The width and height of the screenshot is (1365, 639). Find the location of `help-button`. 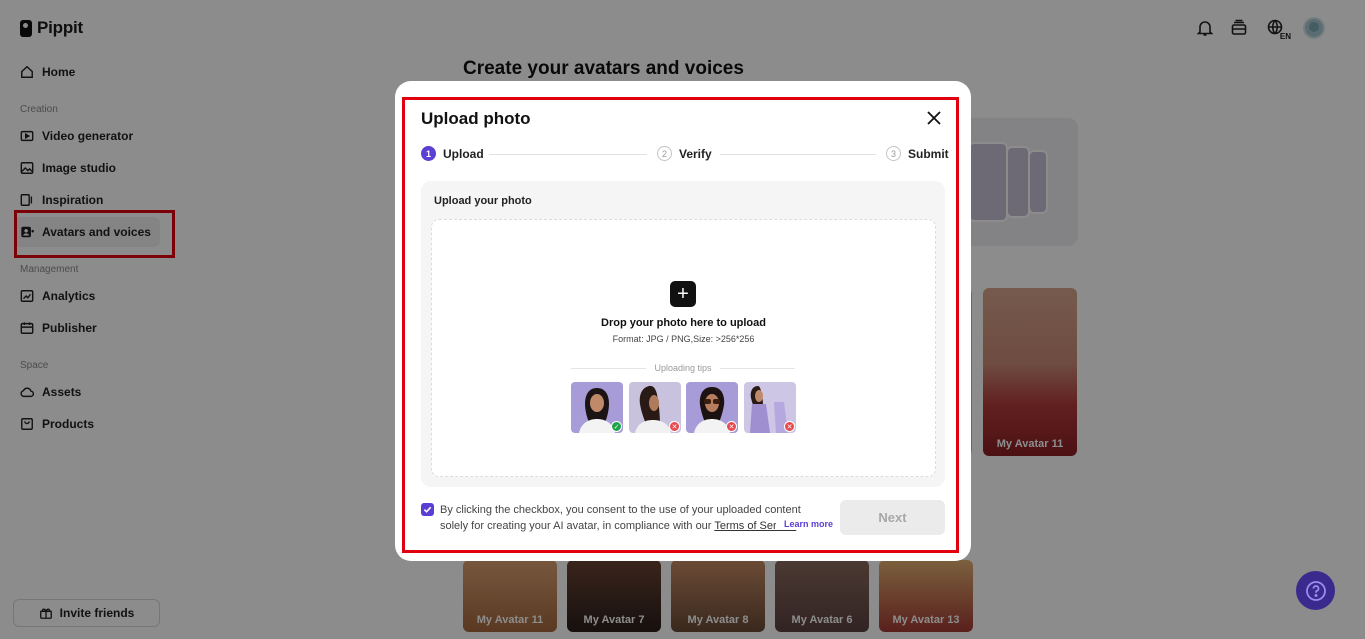

help-button is located at coordinates (1315, 590).